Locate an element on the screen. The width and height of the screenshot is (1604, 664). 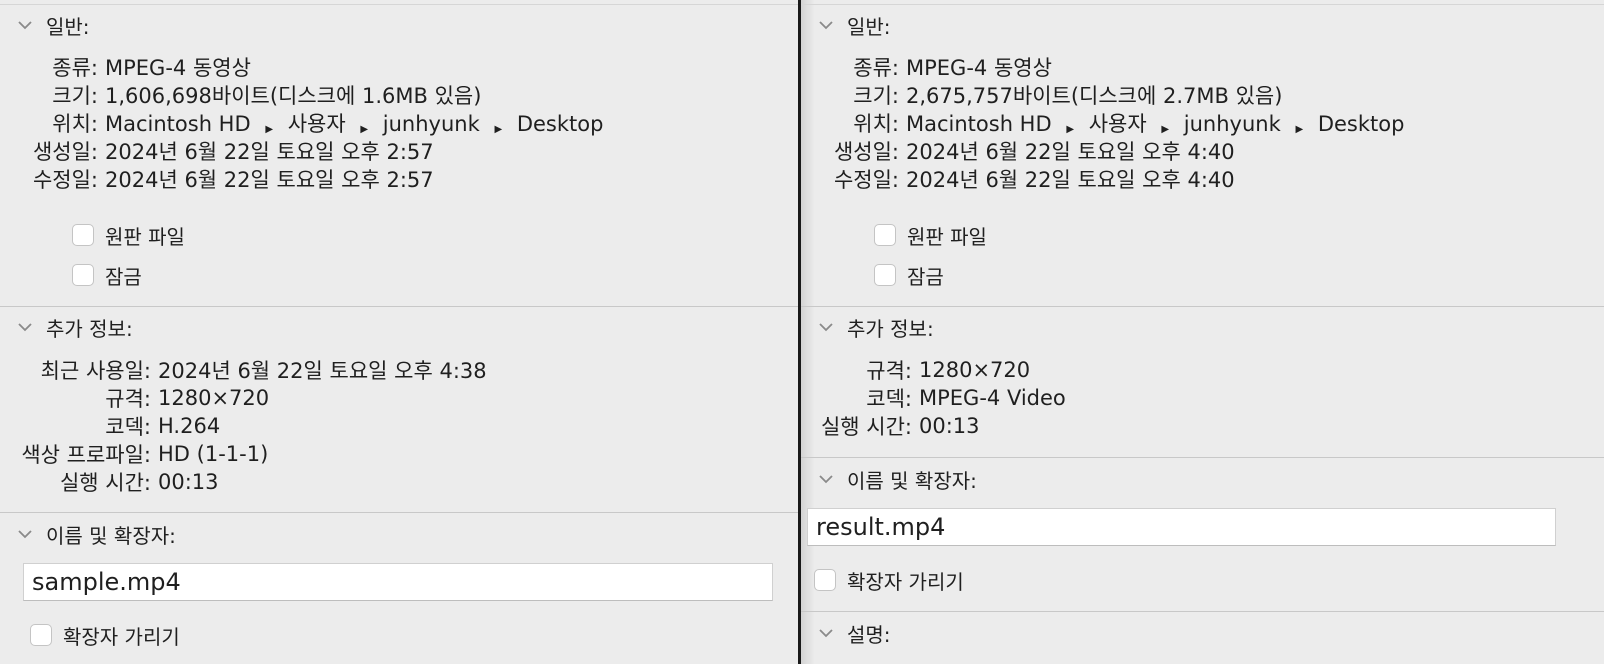
locked-label: 잠금 is located at coordinates (123, 276).